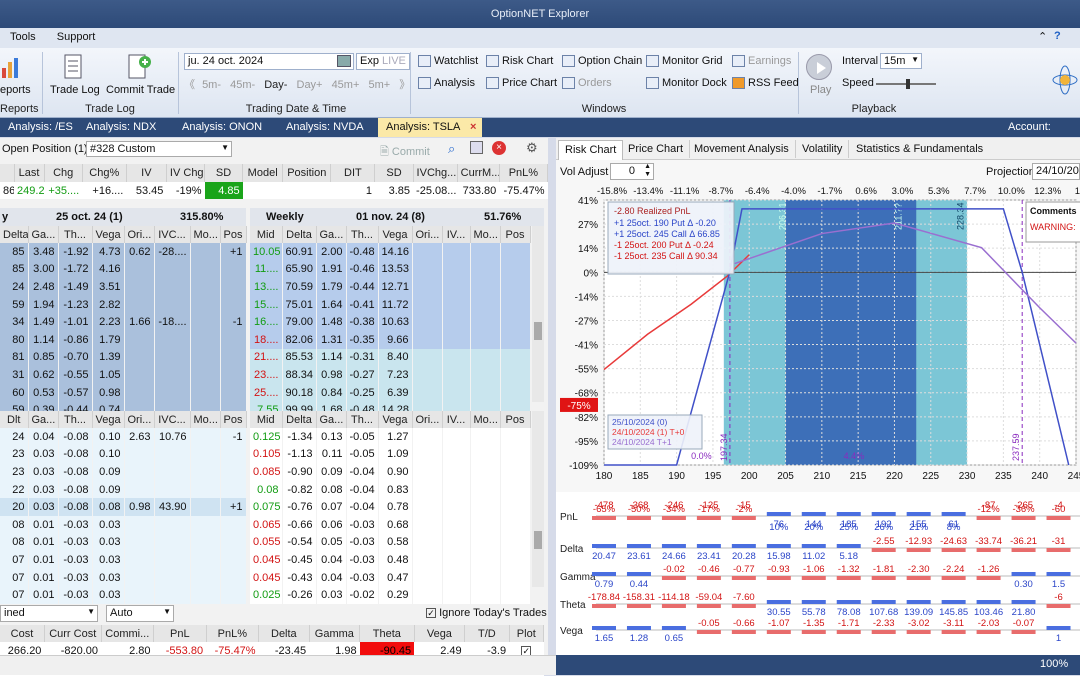 Image resolution: width=1080 pixels, height=676 pixels. I want to click on positions-col-header: Delta, so click(284, 633).